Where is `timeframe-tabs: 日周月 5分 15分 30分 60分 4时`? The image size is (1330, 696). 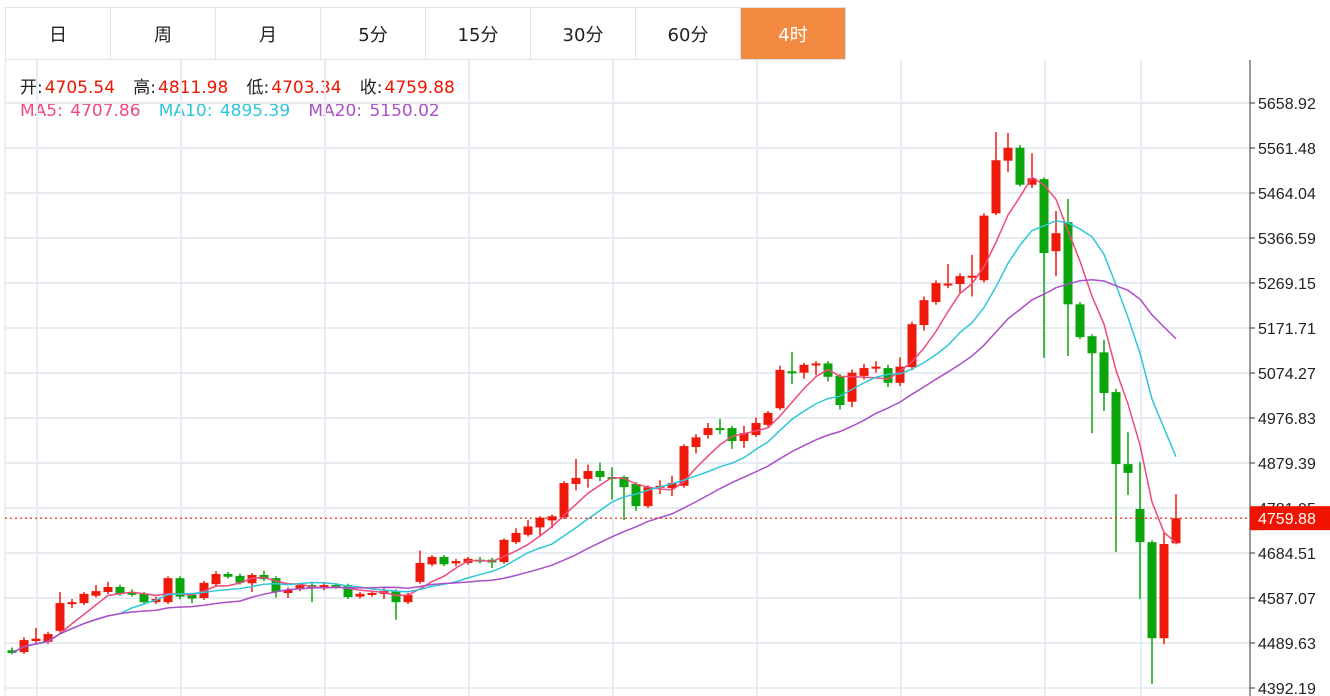 timeframe-tabs: 日周月 5分 15分 30分 60分 4时 is located at coordinates (425, 33).